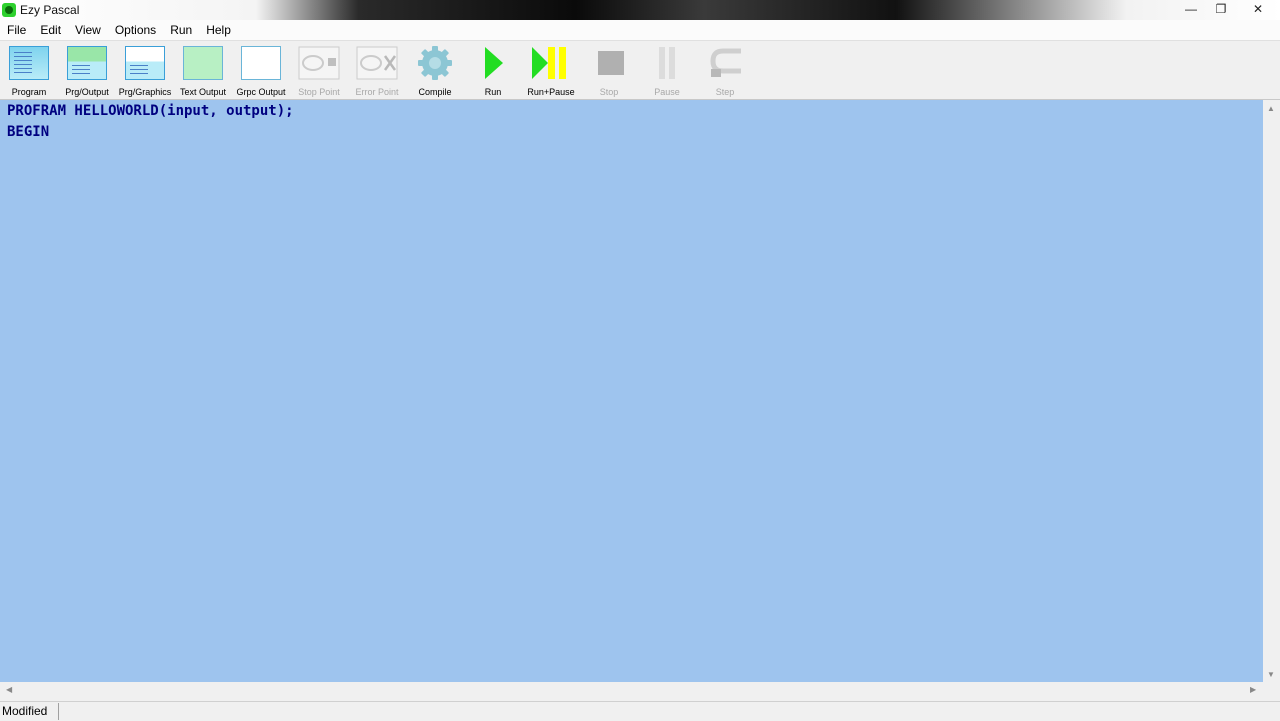 The height and width of the screenshot is (721, 1280). What do you see at coordinates (667, 92) in the screenshot?
I see `pause-label: Pause` at bounding box center [667, 92].